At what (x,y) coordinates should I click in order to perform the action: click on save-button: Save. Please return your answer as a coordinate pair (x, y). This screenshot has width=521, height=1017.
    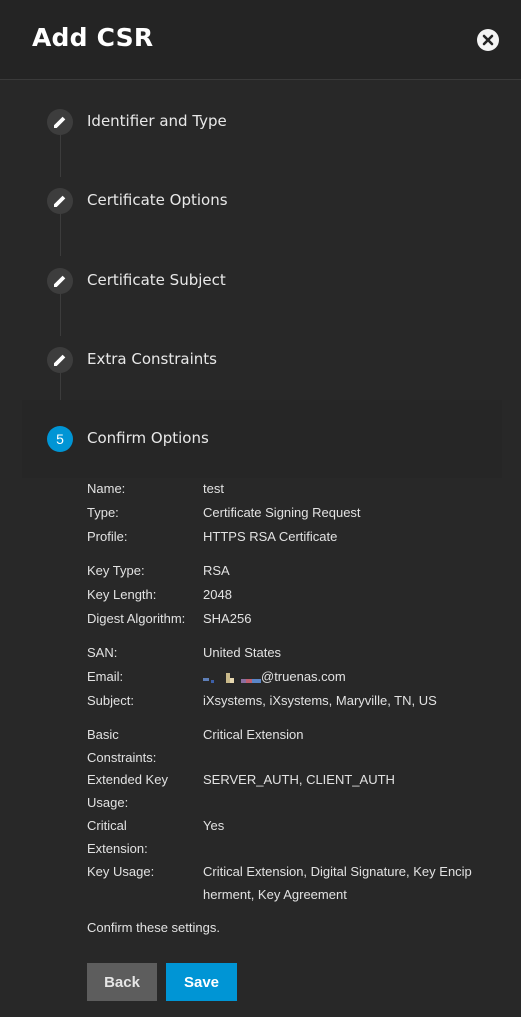
    Looking at the image, I should click on (201, 982).